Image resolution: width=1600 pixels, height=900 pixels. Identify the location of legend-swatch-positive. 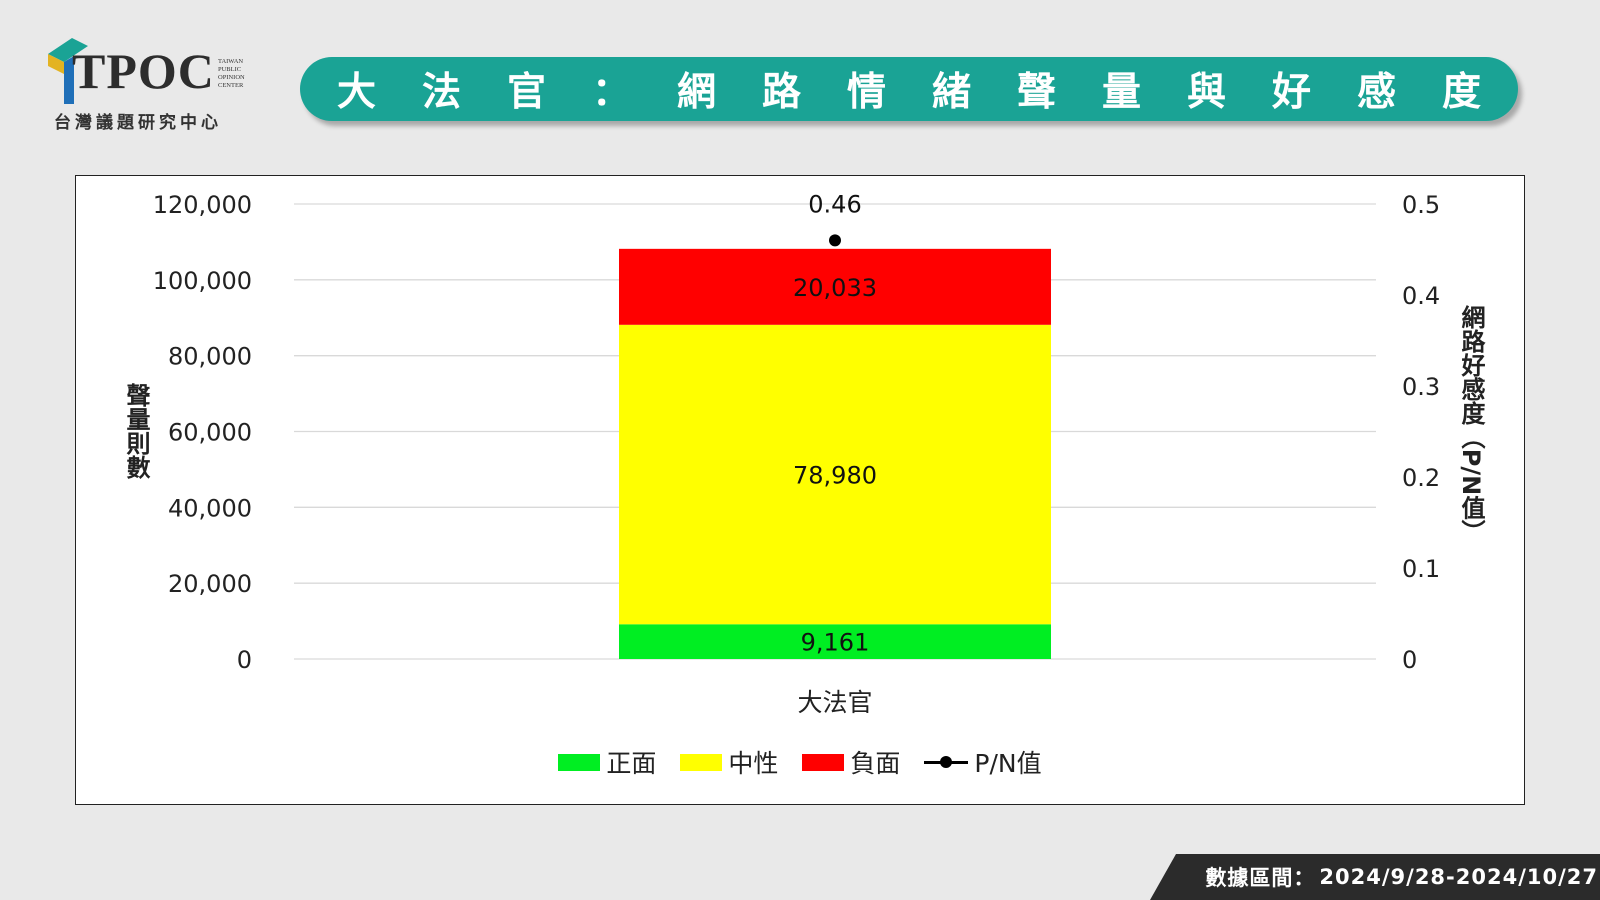
(579, 762).